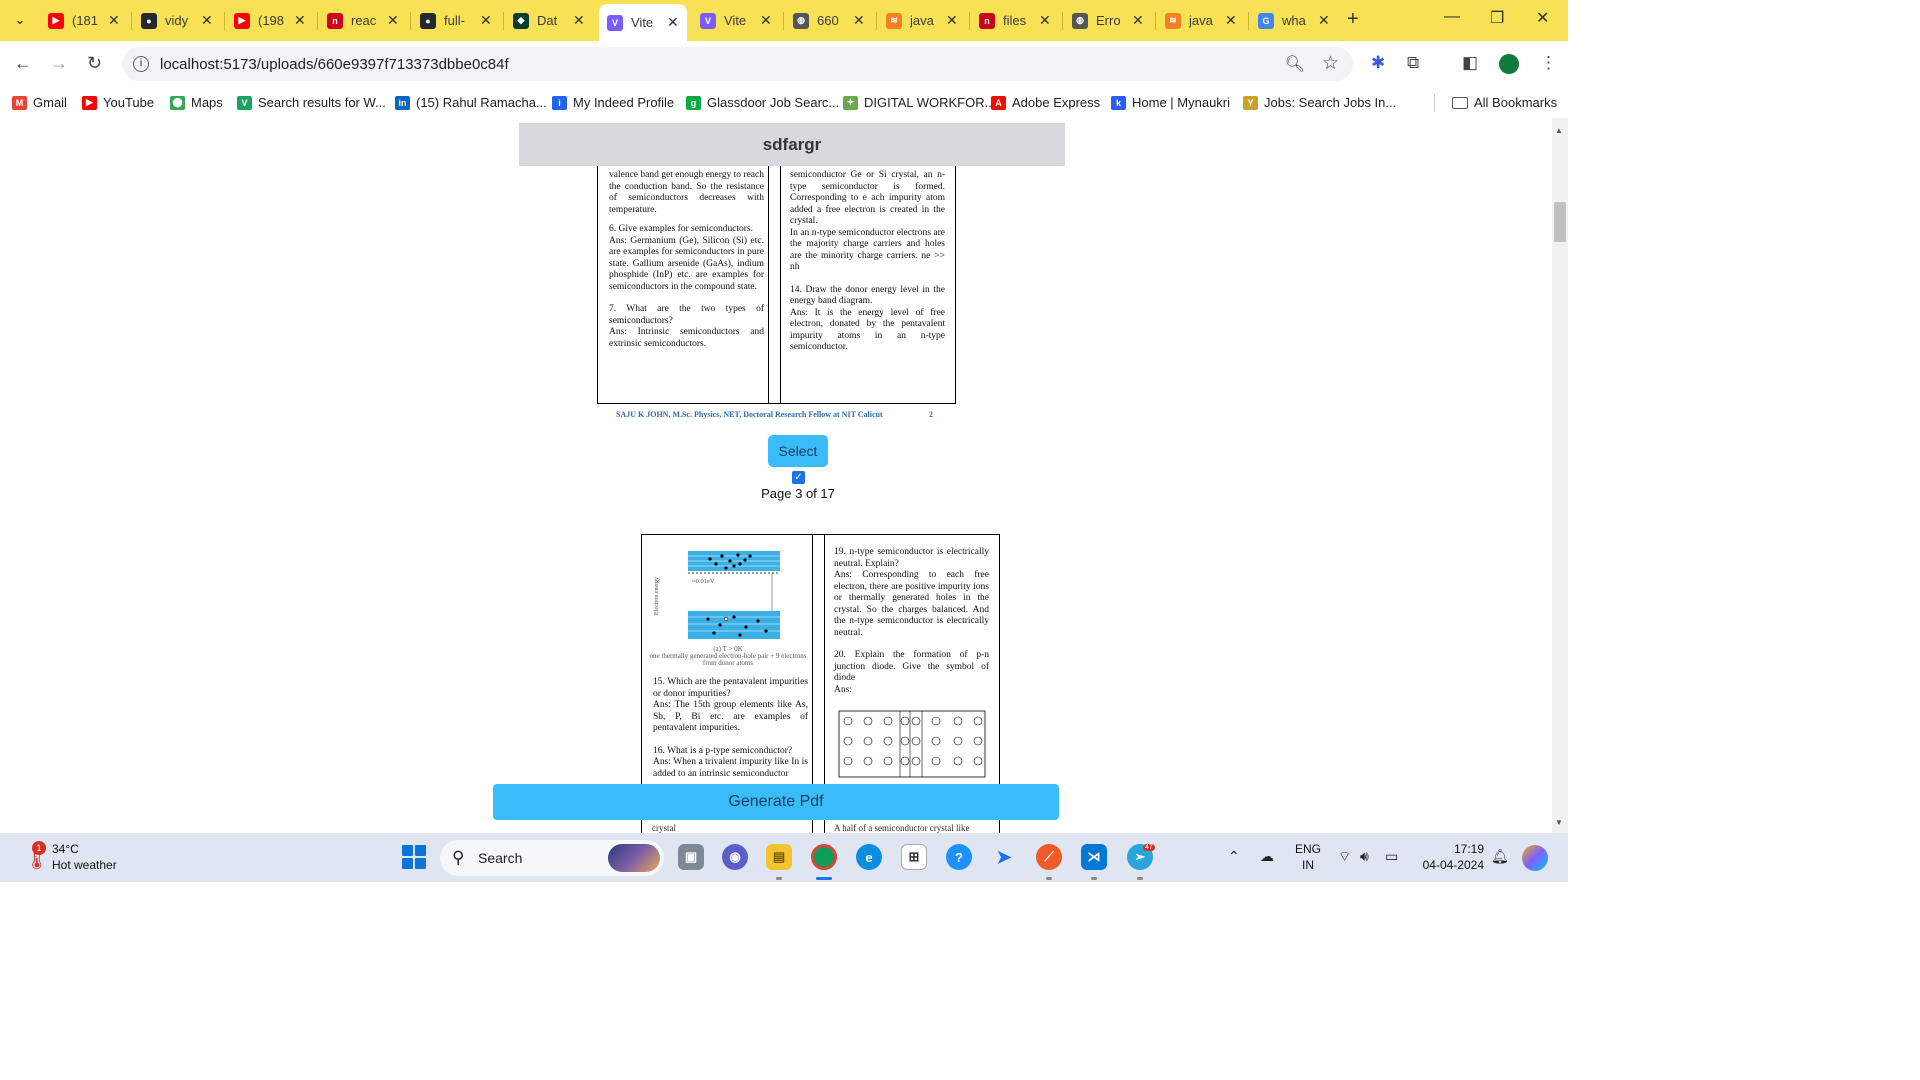 The width and height of the screenshot is (1920, 1080). I want to click on postman-icon: ⟋, so click(1049, 857).